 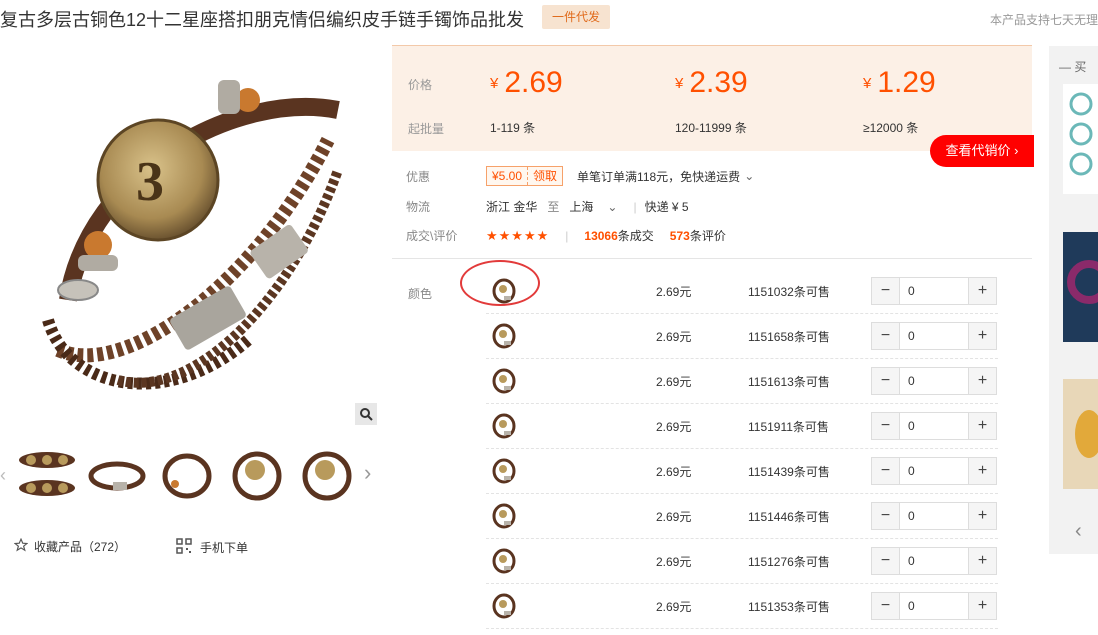 I want to click on ship-to-chevron-icon: ⌄, so click(x=612, y=207).